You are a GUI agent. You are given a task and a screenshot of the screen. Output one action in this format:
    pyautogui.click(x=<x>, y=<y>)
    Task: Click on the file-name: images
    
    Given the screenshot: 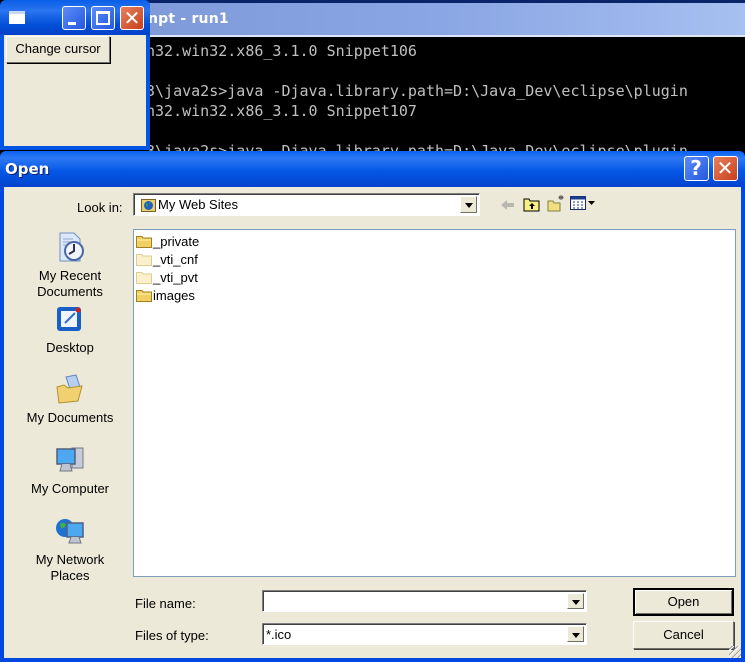 What is the action you would take?
    pyautogui.click(x=174, y=295)
    